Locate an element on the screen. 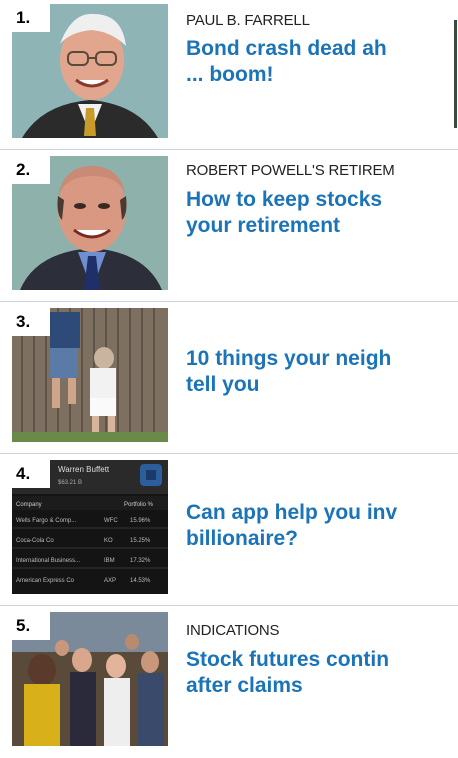  clipped-edge is located at coordinates (455, 74).